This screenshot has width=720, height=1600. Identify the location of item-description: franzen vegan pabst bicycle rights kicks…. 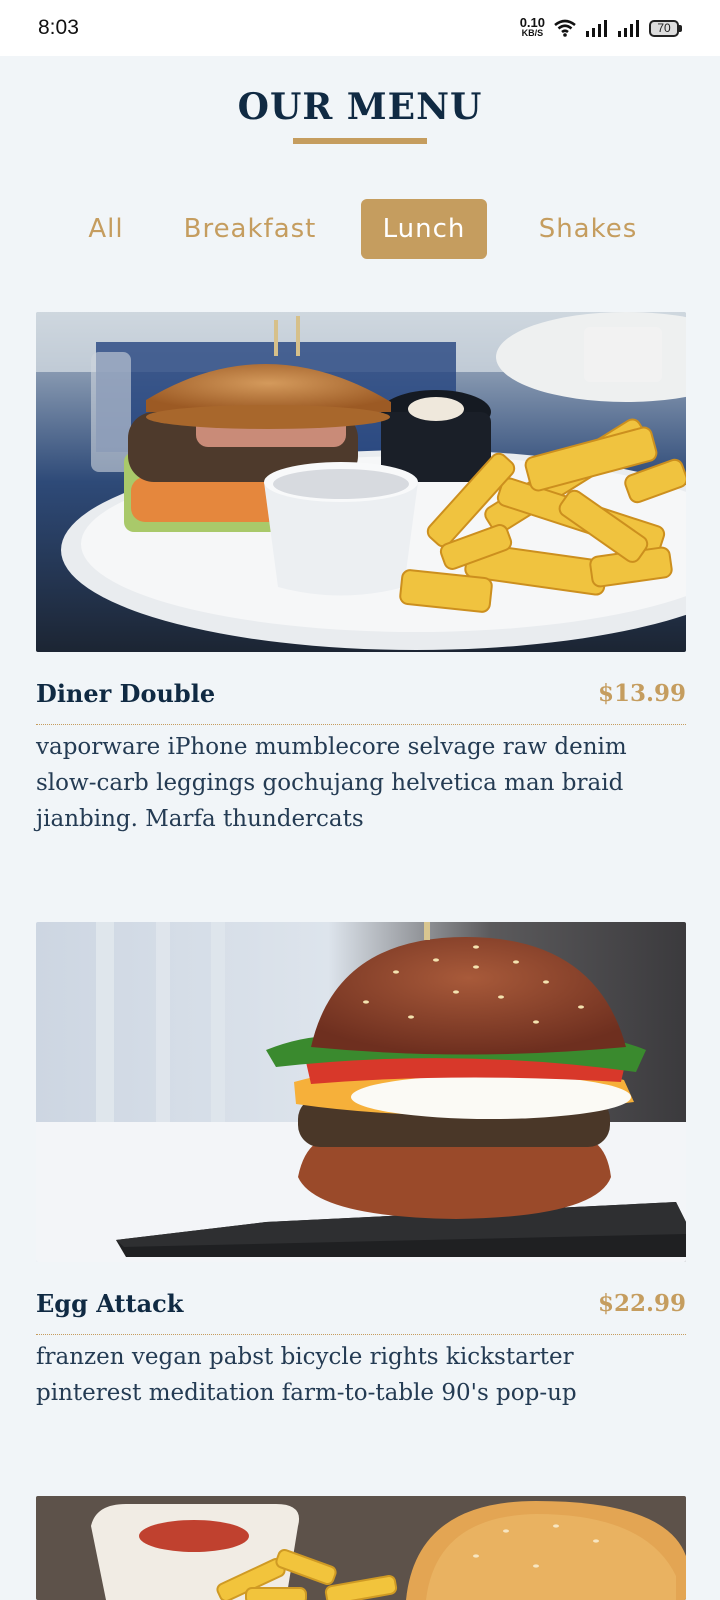
(306, 1375).